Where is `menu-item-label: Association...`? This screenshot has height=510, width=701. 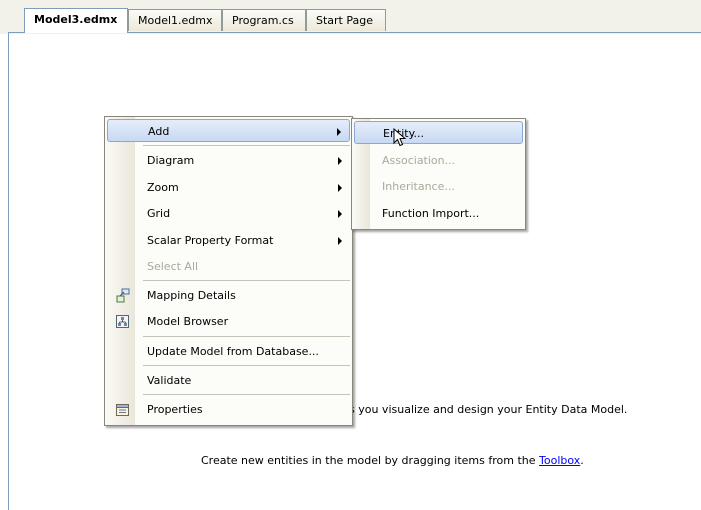 menu-item-label: Association... is located at coordinates (419, 160).